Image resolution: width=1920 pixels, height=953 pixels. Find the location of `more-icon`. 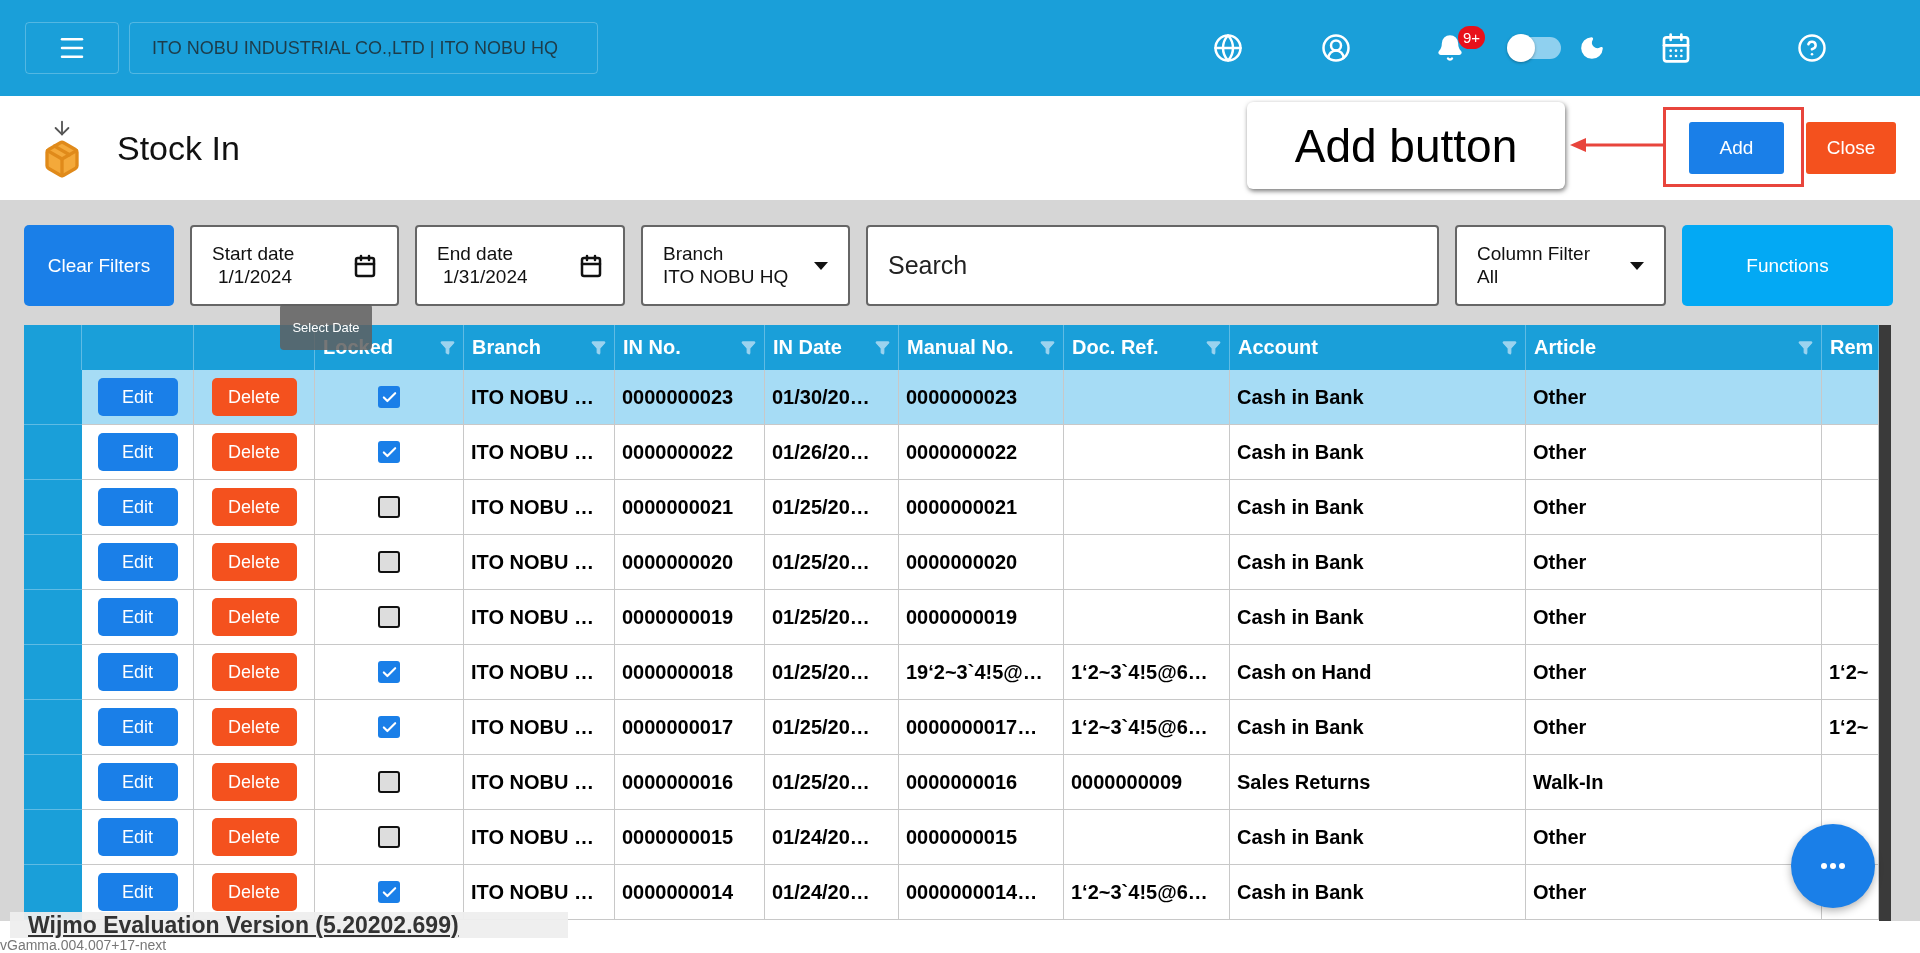

more-icon is located at coordinates (1833, 866).